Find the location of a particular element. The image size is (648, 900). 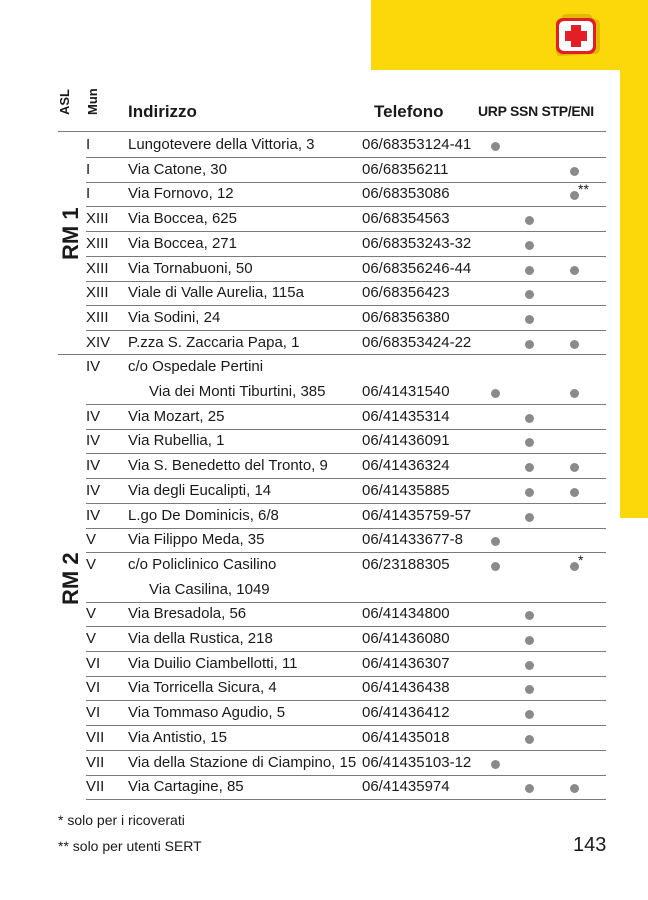

table-row: VI Via Duilio Ciambellotti, 11 06/41436307 is located at coordinates (346, 664).